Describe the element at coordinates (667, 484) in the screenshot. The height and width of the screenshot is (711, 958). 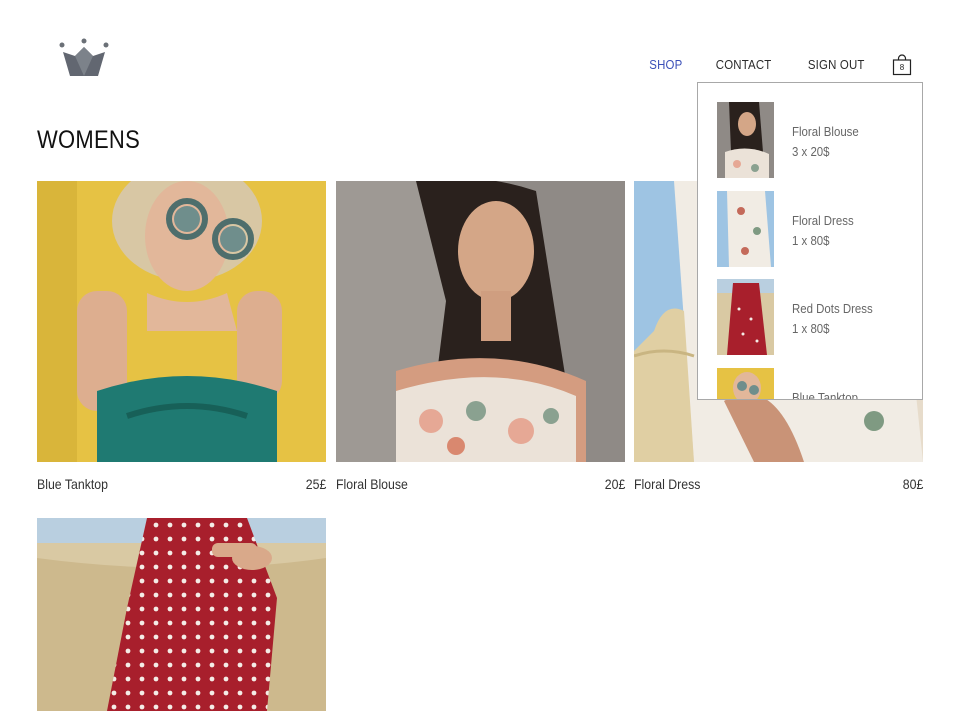
I see `product-name: Floral Dress` at that location.